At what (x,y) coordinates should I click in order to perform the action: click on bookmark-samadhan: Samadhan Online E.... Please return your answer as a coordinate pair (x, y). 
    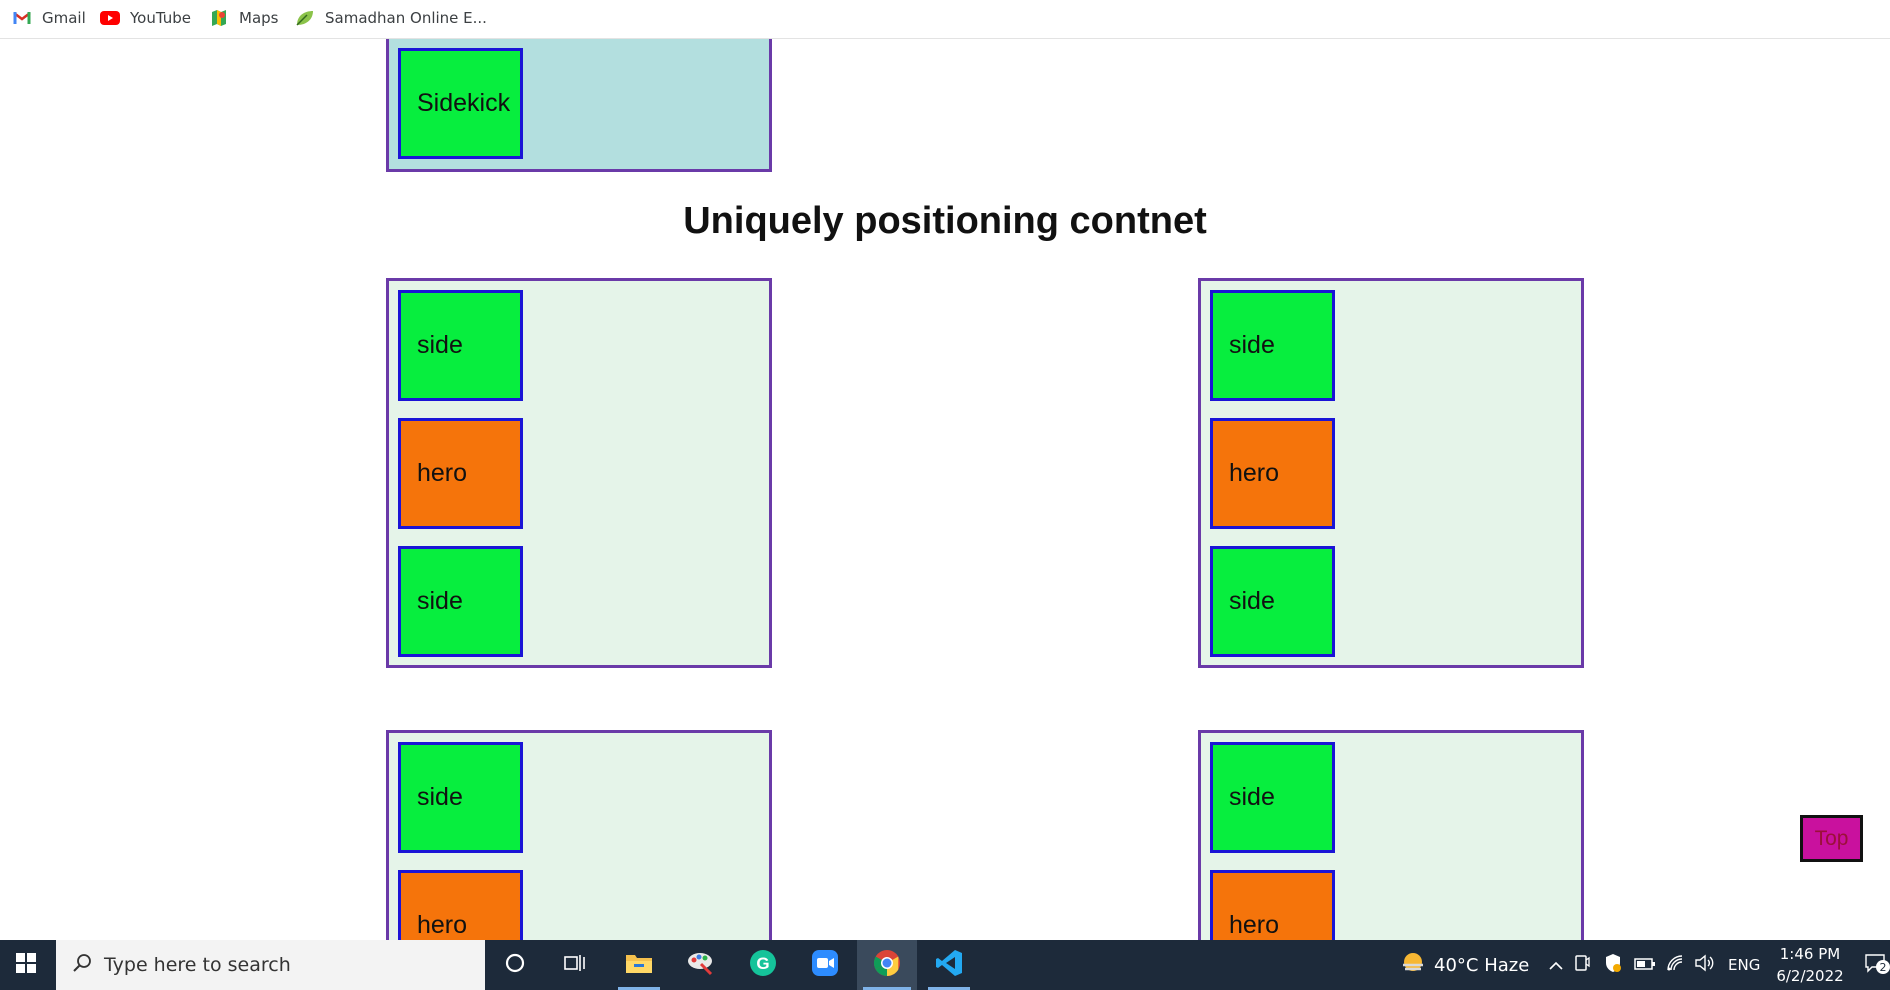
    Looking at the image, I should click on (391, 18).